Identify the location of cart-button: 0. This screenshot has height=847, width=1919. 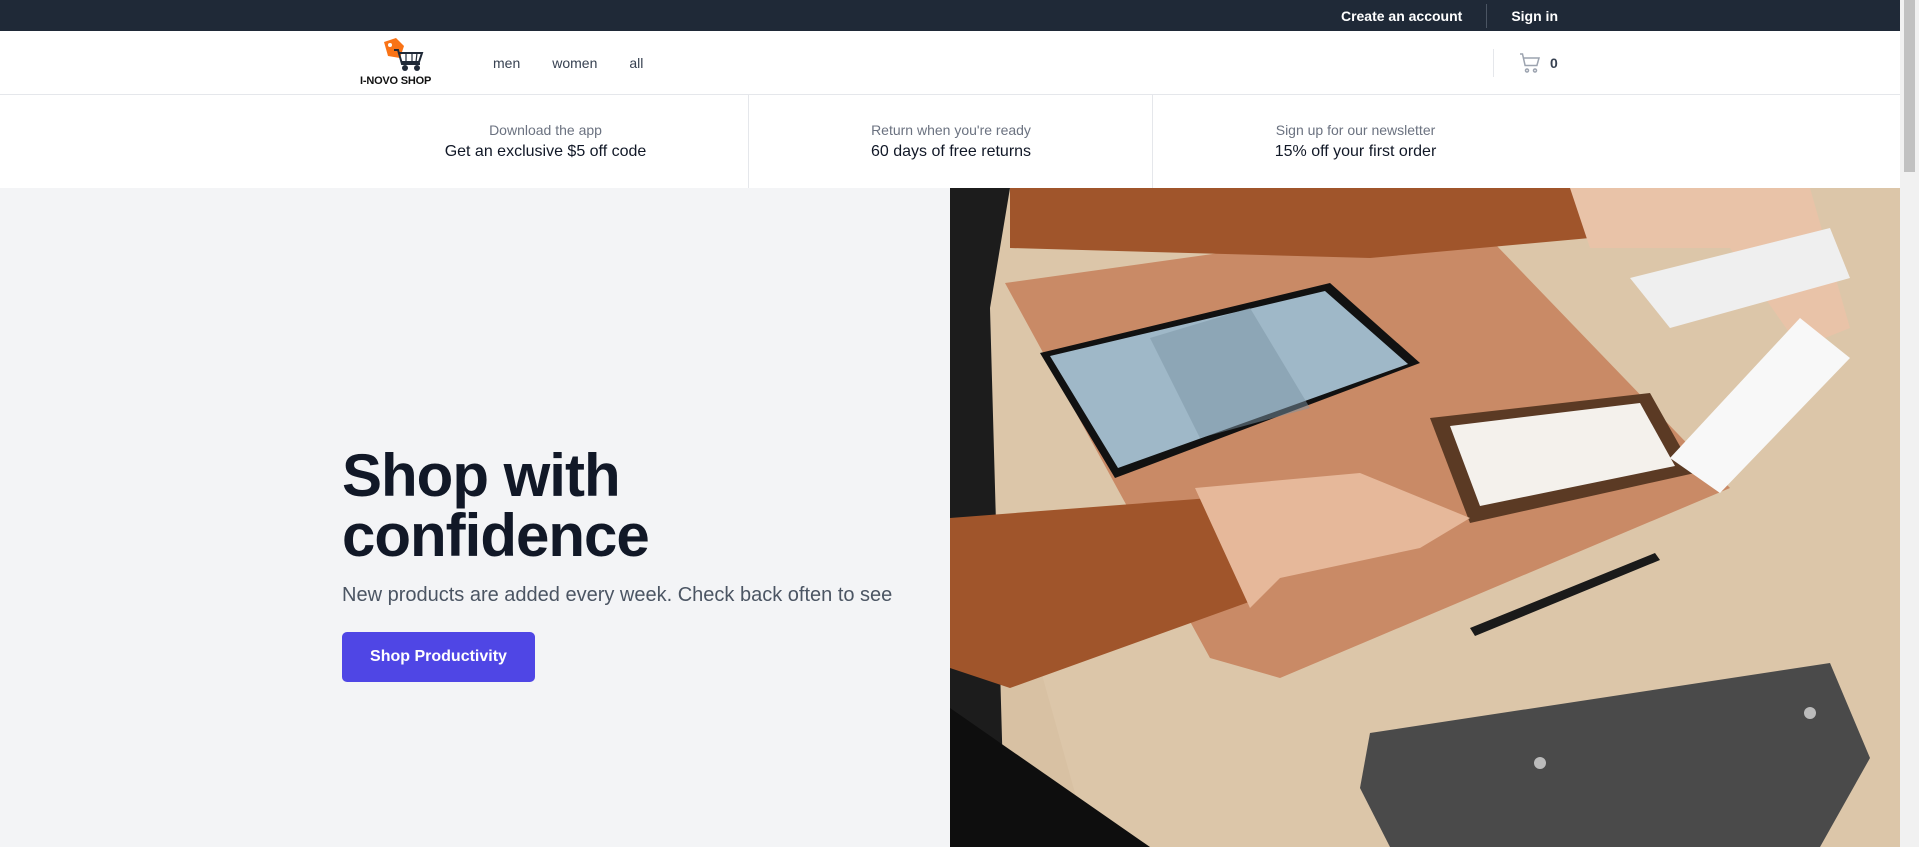
(1538, 63).